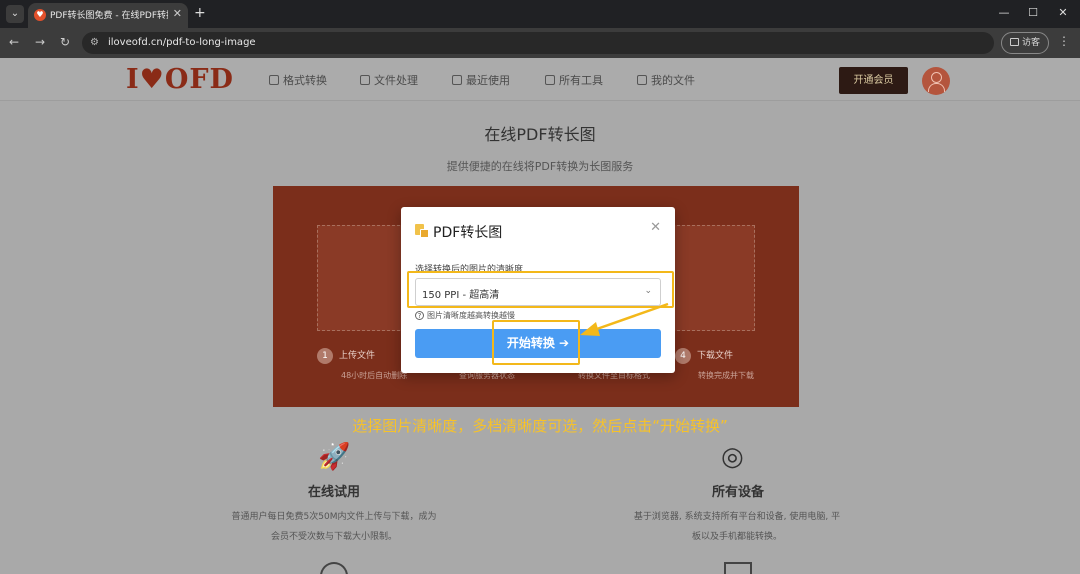  Describe the element at coordinates (624, 319) in the screenshot. I see `annotation-arrow-icon` at that location.